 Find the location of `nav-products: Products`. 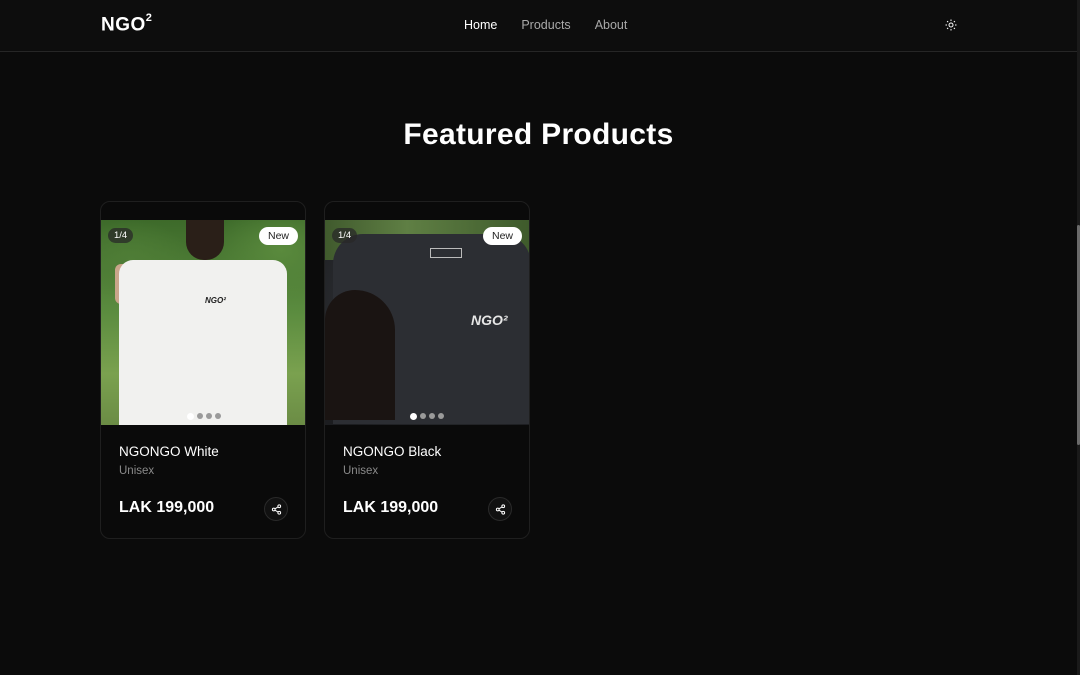

nav-products: Products is located at coordinates (545, 25).